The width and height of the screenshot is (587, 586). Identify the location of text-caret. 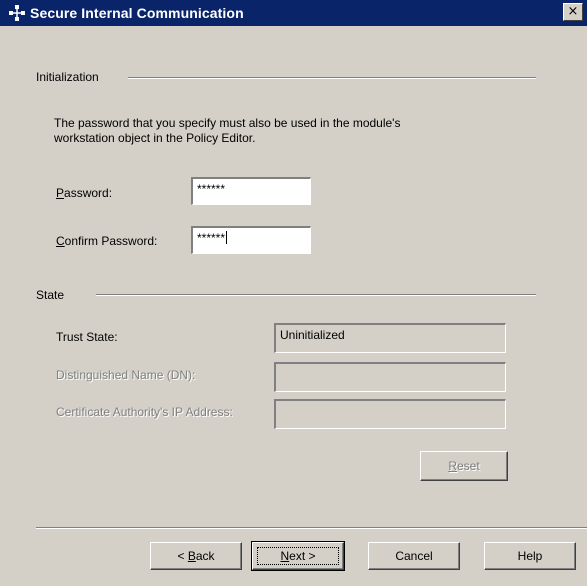
(227, 237).